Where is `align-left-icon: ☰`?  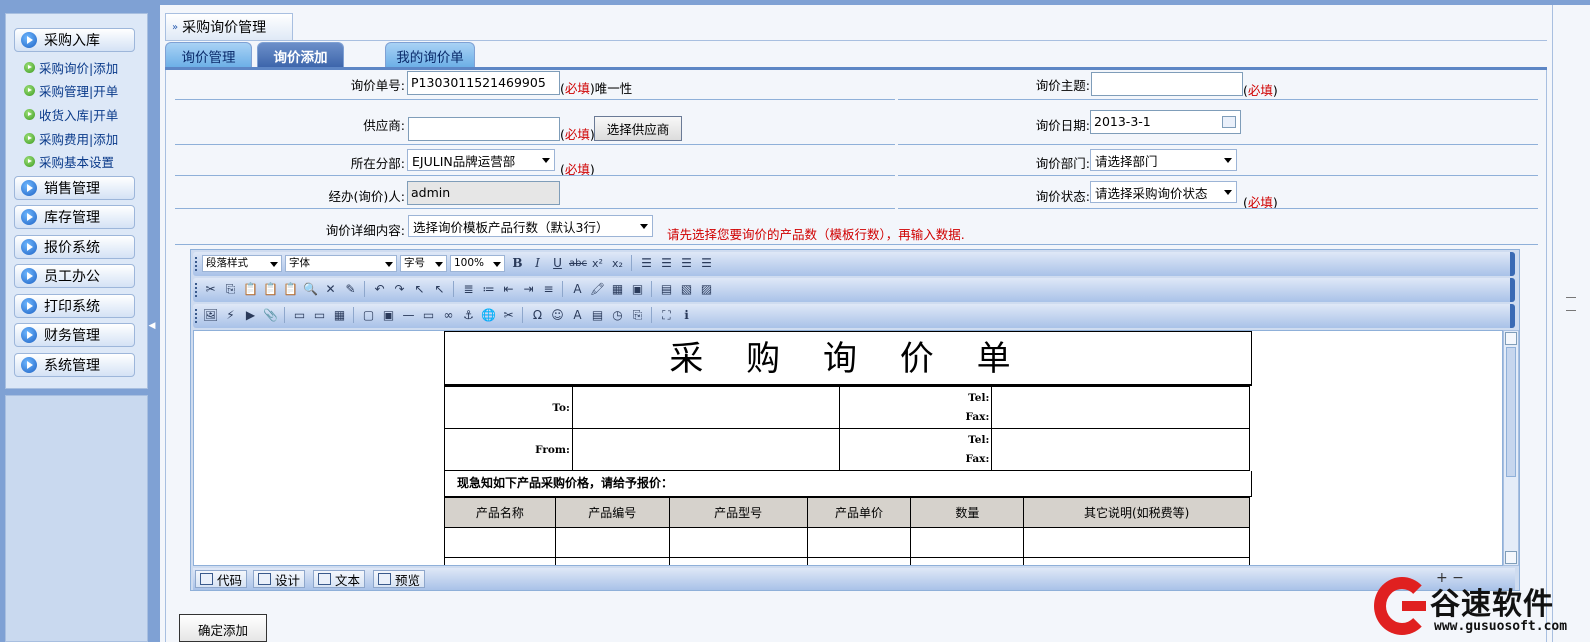 align-left-icon: ☰ is located at coordinates (646, 263).